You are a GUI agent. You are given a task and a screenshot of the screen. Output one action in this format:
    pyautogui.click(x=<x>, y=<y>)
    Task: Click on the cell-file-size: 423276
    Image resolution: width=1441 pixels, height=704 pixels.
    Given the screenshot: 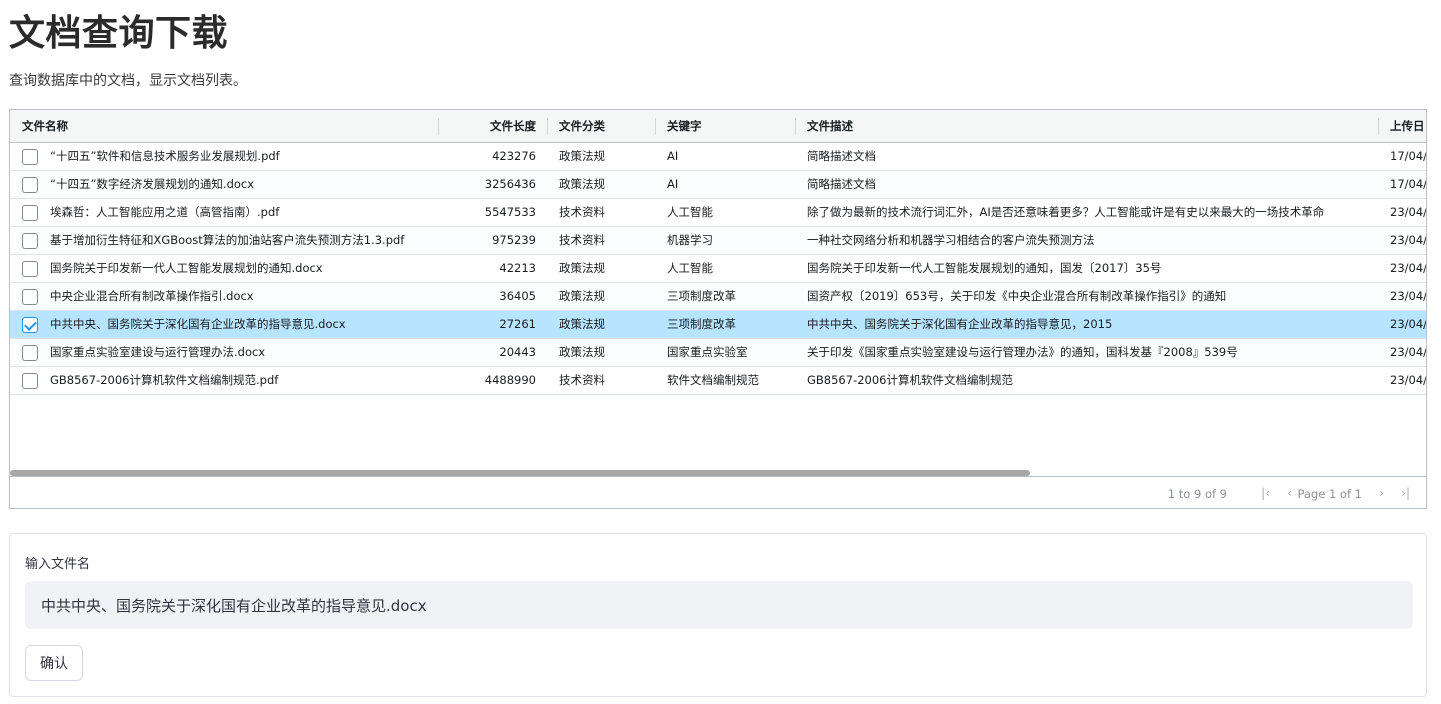 What is the action you would take?
    pyautogui.click(x=514, y=156)
    